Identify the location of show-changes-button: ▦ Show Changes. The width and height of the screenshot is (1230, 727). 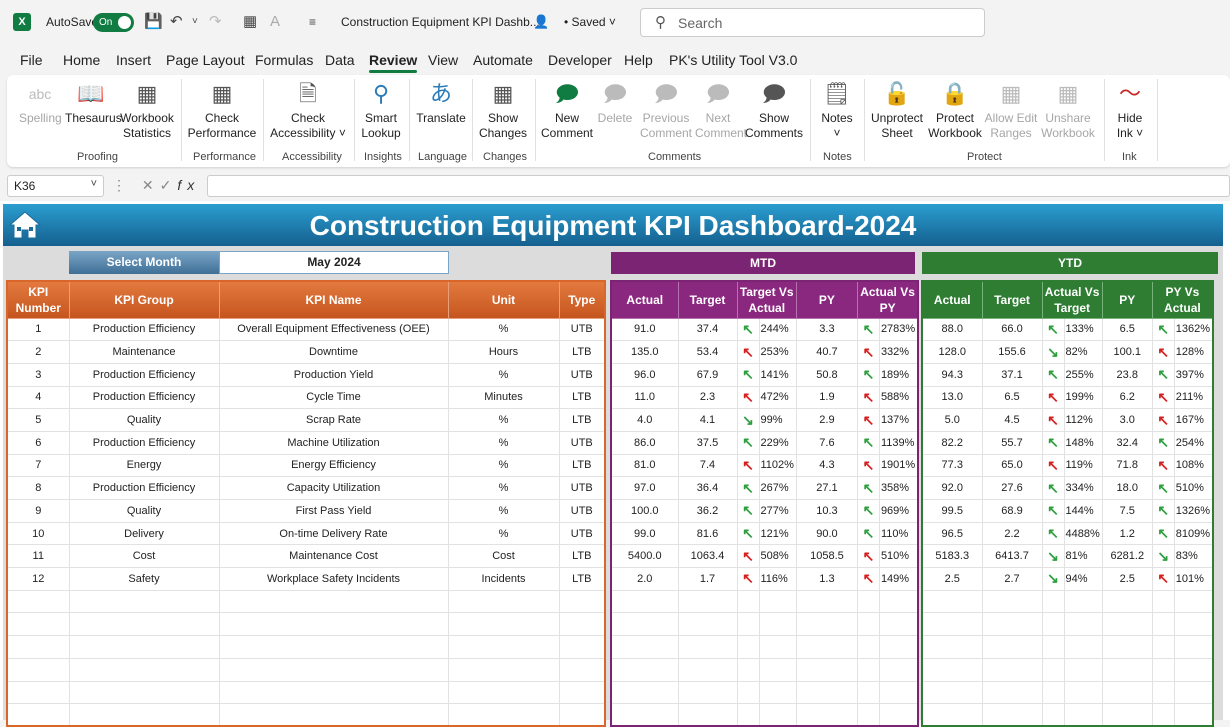
(503, 110).